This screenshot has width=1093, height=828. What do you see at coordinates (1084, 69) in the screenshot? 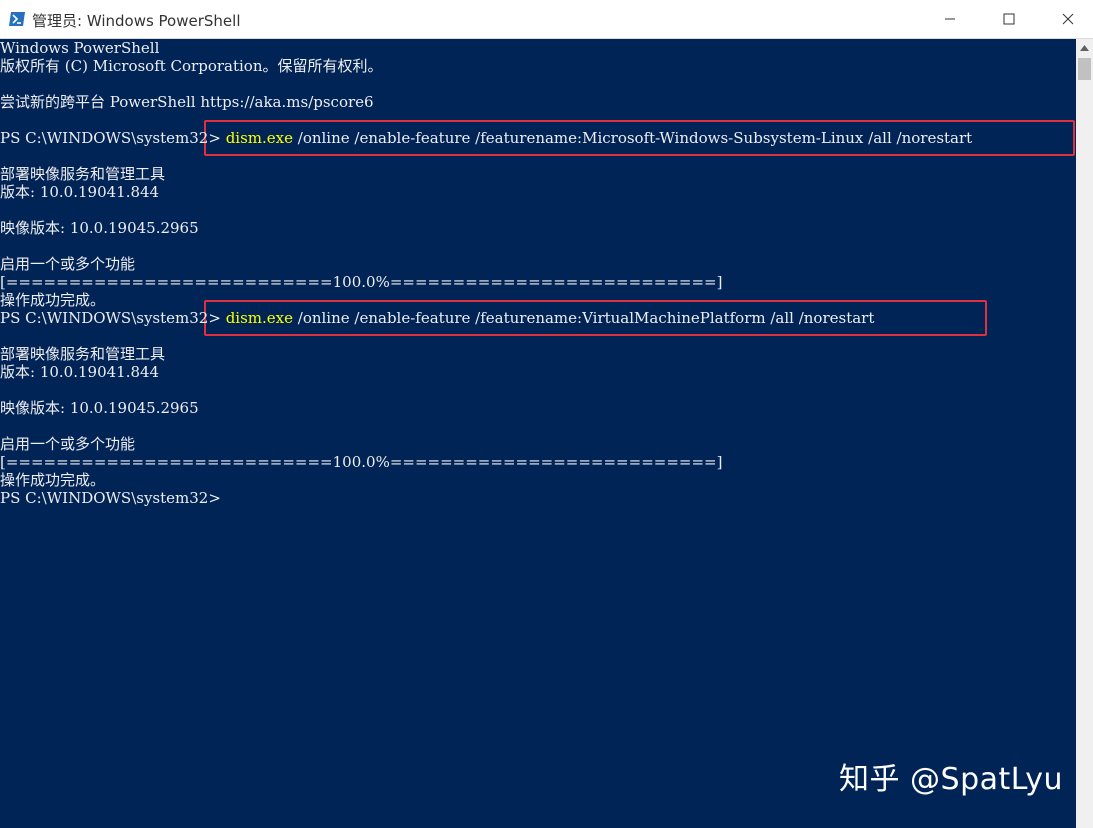
I see `scroll-thumb` at bounding box center [1084, 69].